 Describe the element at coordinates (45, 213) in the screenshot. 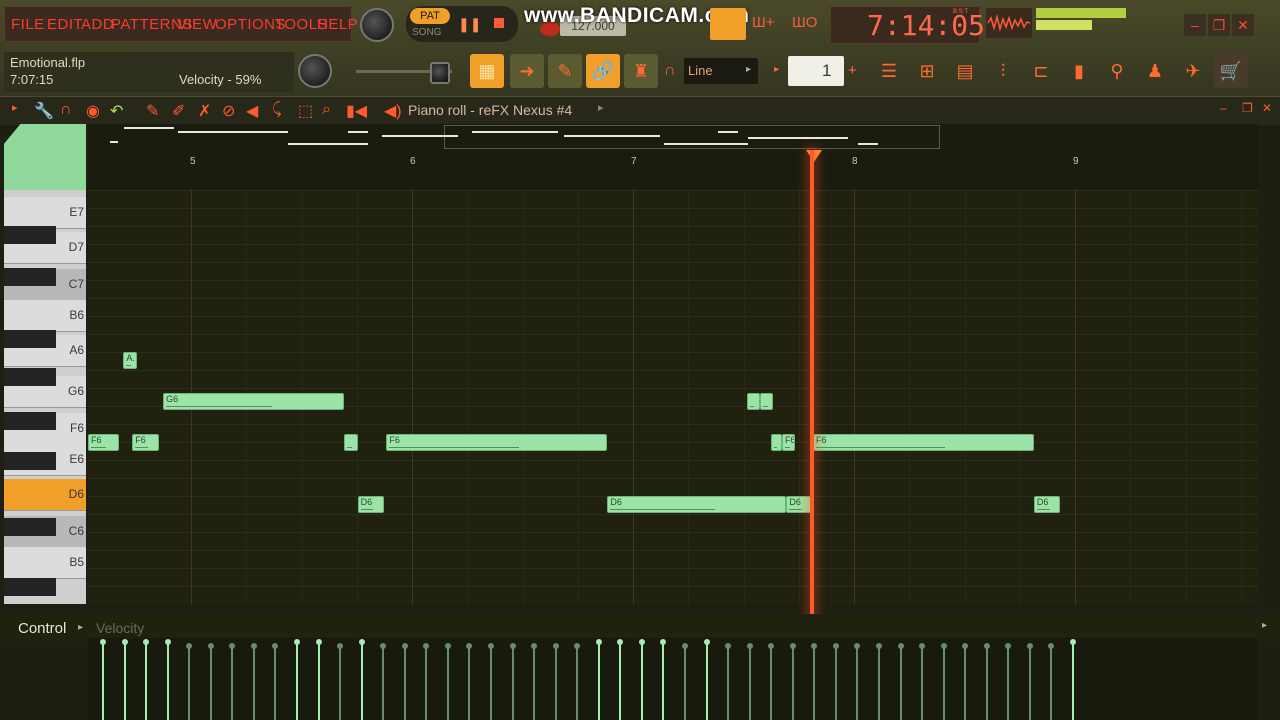

I see `piano-key: E7` at that location.